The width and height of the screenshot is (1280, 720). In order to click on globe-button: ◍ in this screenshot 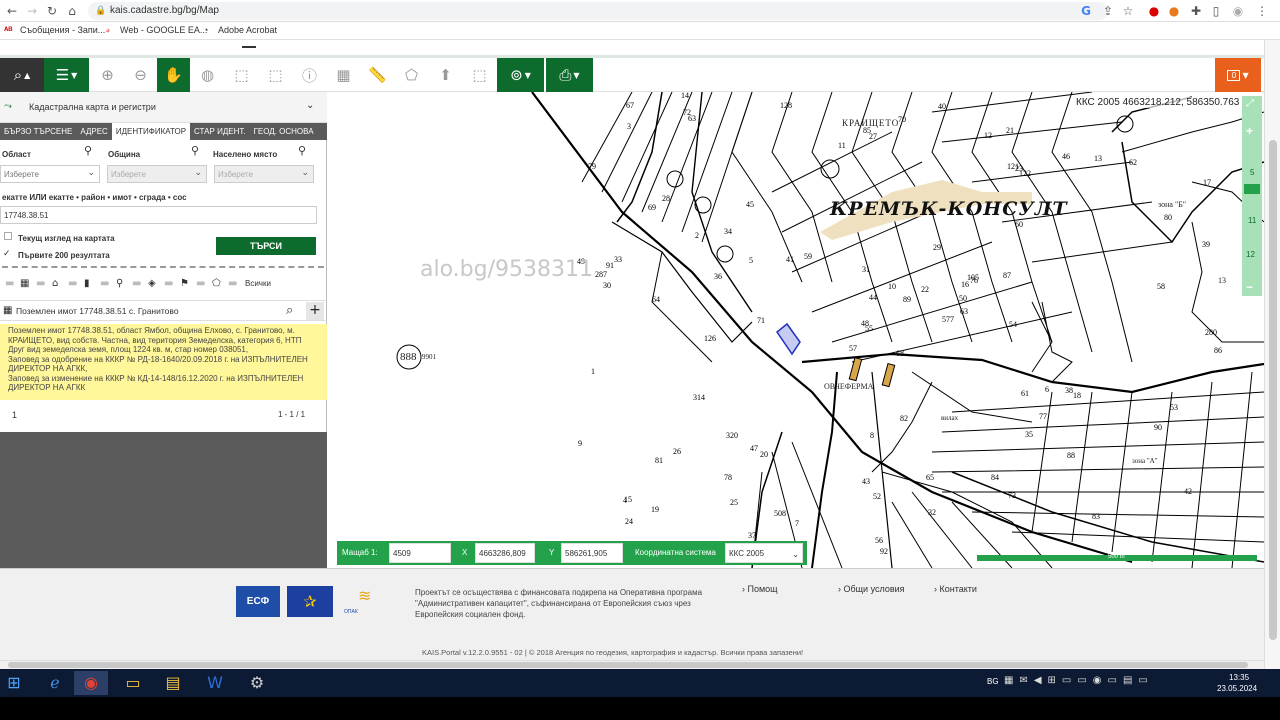, I will do `click(207, 75)`.